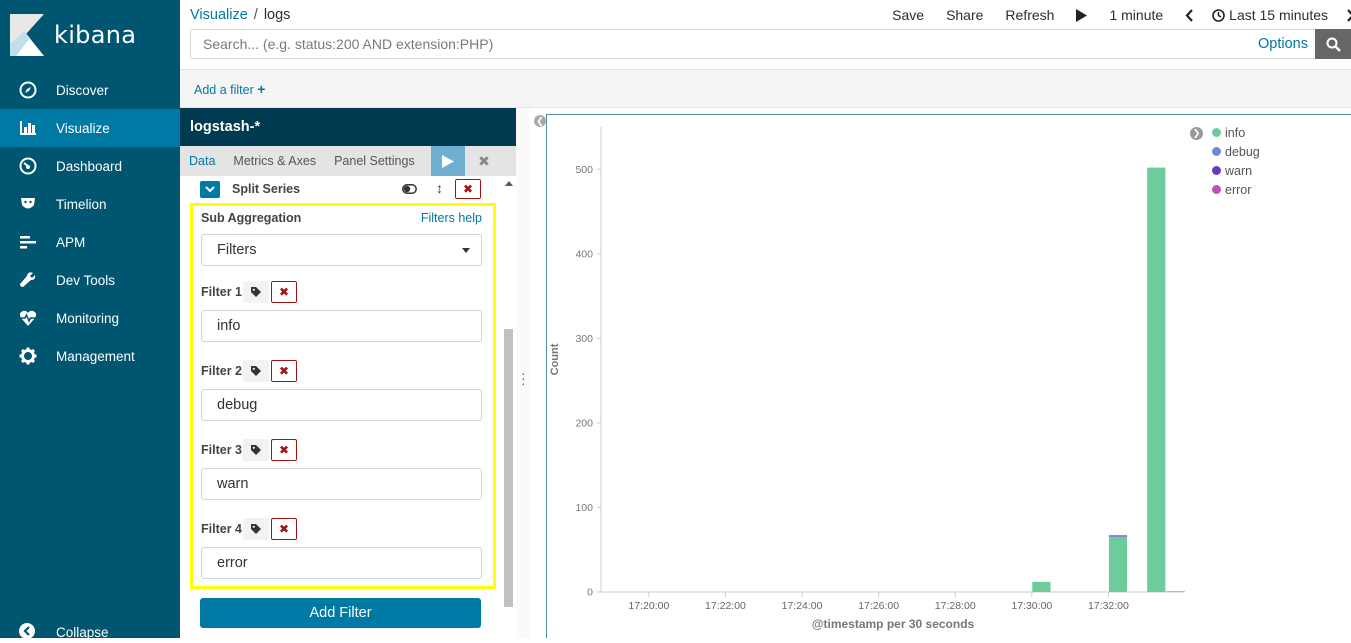 This screenshot has height=643, width=1351. I want to click on add-filter-button: Add Filter, so click(340, 613).